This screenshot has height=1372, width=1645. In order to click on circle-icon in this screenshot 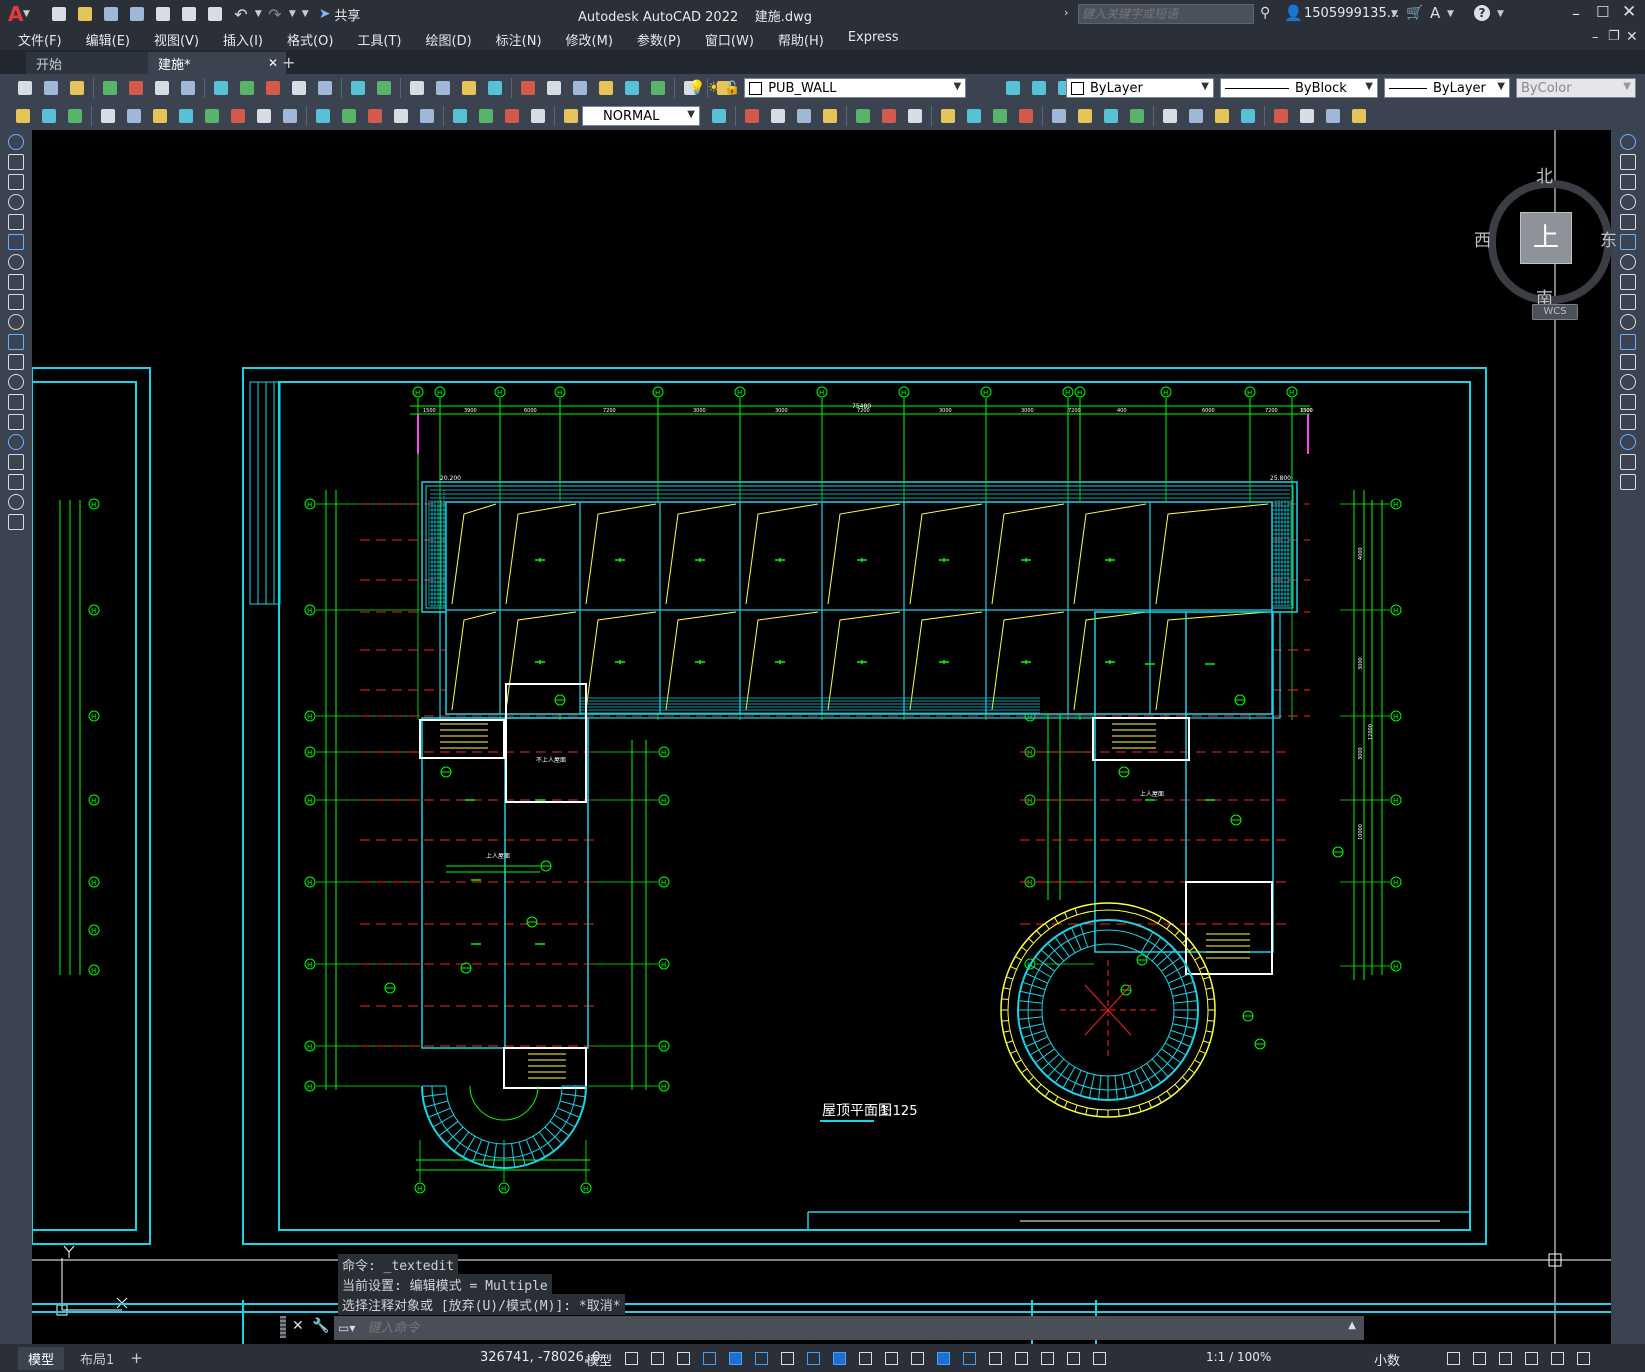, I will do `click(16, 262)`.